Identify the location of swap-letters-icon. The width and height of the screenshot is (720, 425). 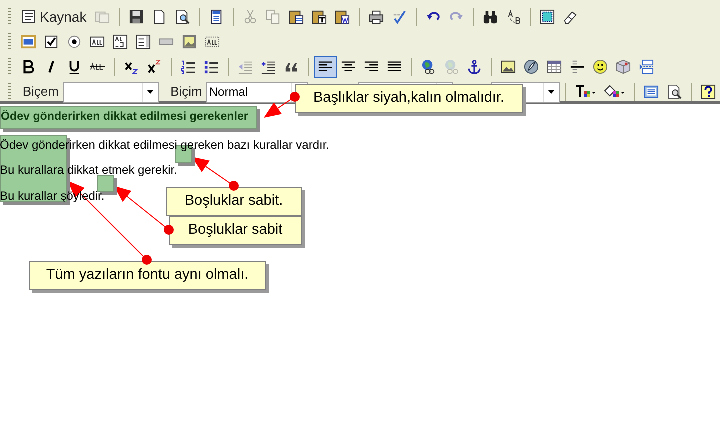
(513, 17).